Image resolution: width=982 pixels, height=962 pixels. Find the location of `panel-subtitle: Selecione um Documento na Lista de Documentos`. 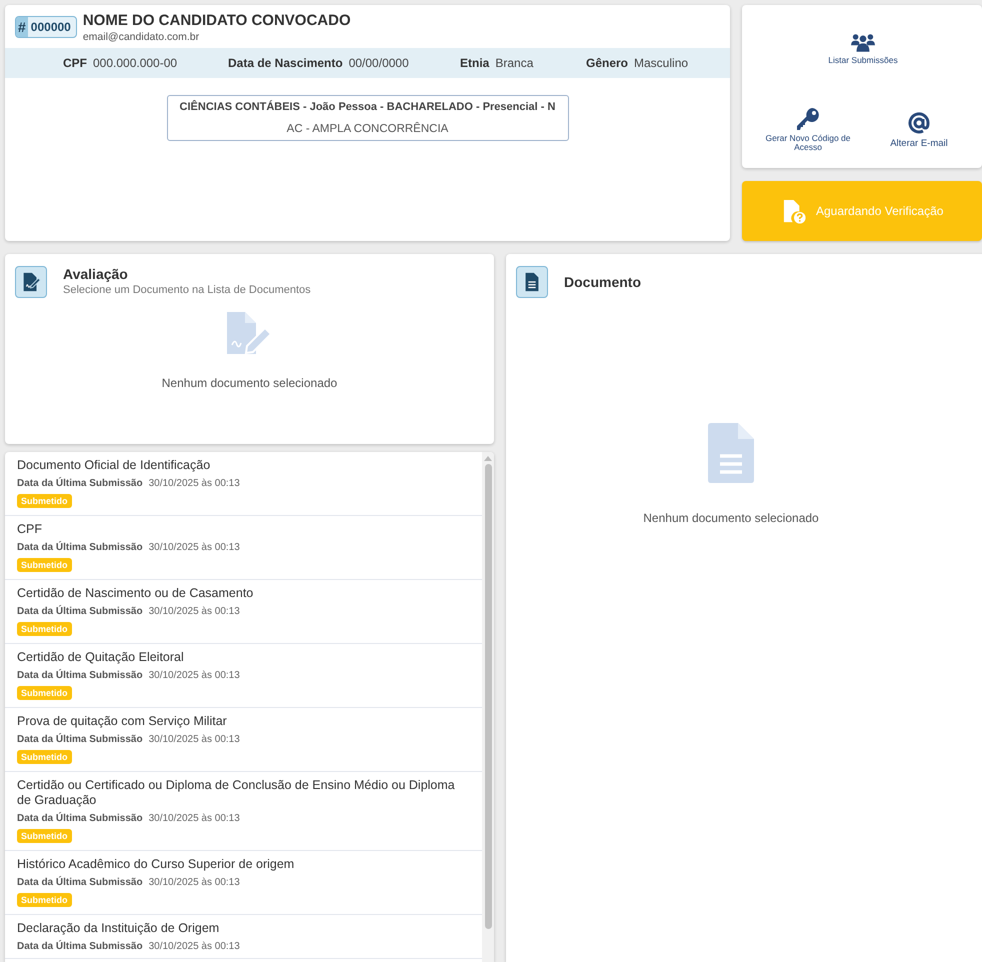

panel-subtitle: Selecione um Documento na Lista de Documentos is located at coordinates (187, 290).